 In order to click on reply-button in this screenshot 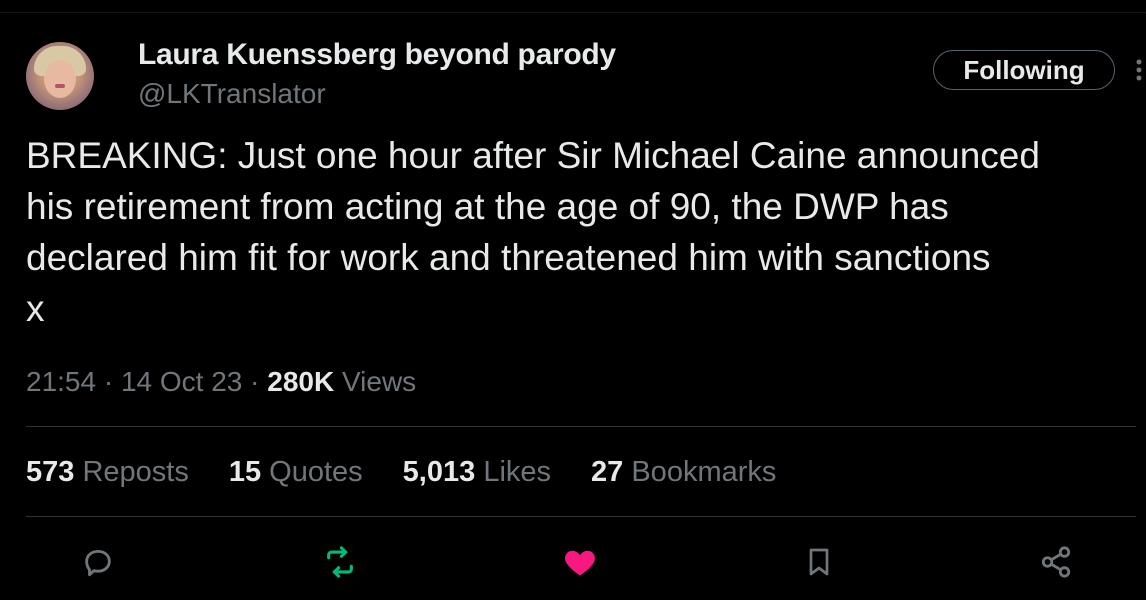, I will do `click(98, 562)`.